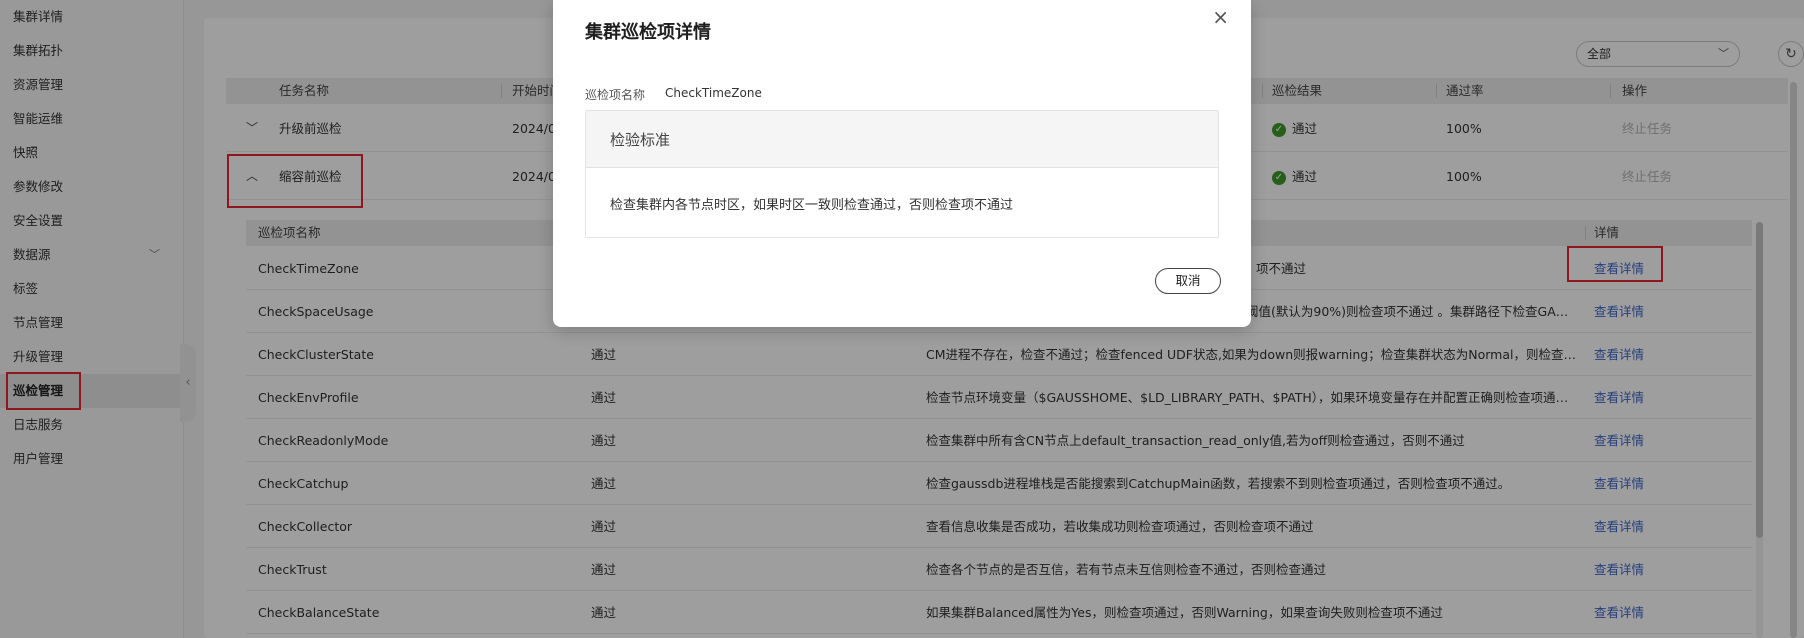 Image resolution: width=1804 pixels, height=638 pixels. What do you see at coordinates (902, 174) in the screenshot?
I see `criteria-panel: 检验标准 检查集群内各节点时区，如果时区一致则检查通过，否则检查项不通过` at bounding box center [902, 174].